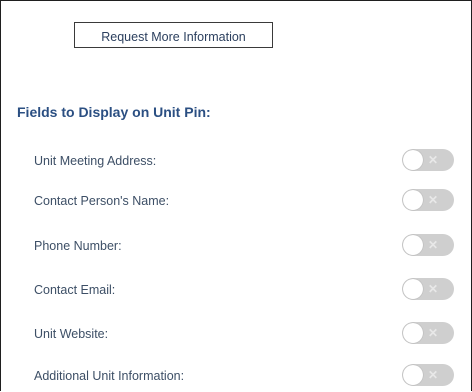 The image size is (472, 392). Describe the element at coordinates (244, 163) in the screenshot. I see `field-row-unit-meeting-address: Unit Meeting Address: ✕` at that location.